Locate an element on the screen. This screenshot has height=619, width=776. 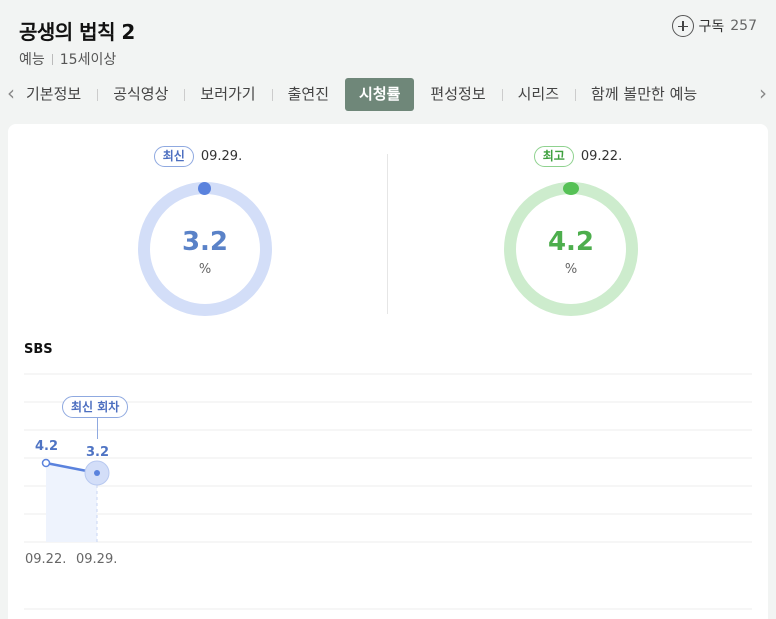
latest-badge-row: 최신 09.29. is located at coordinates (198, 156).